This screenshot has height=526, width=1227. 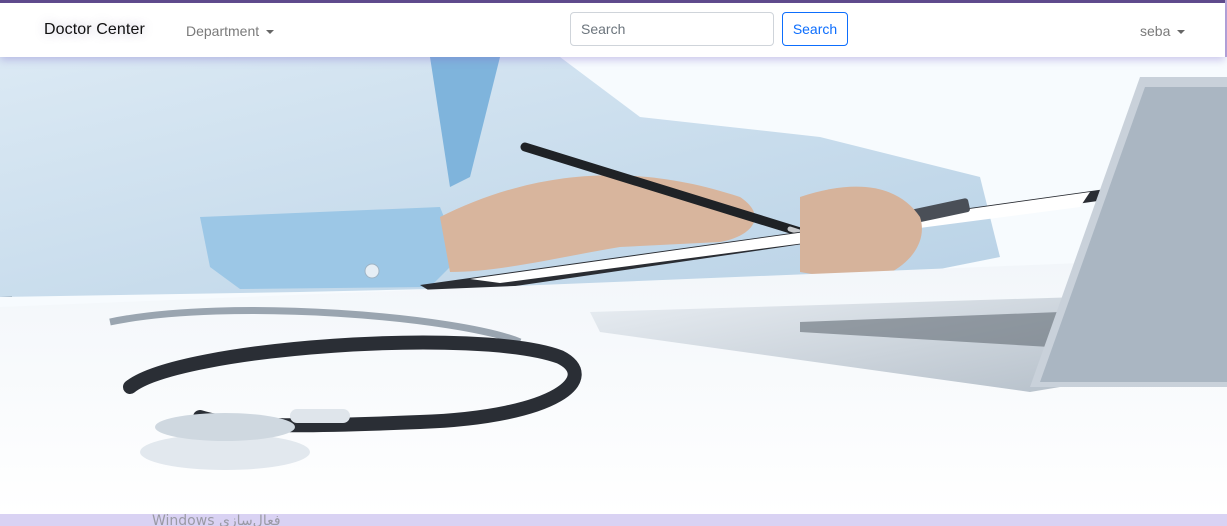 I want to click on user-dropdown: seba, so click(x=1163, y=31).